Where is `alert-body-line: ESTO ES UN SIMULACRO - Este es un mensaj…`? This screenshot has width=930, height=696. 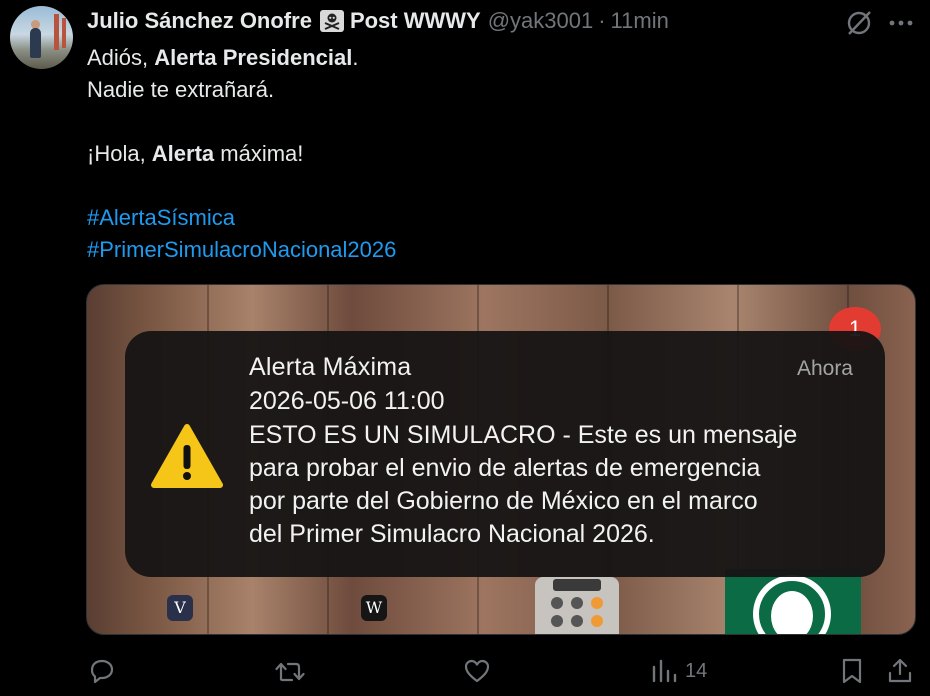 alert-body-line: ESTO ES UN SIMULACRO - Este es un mensaj… is located at coordinates (523, 435).